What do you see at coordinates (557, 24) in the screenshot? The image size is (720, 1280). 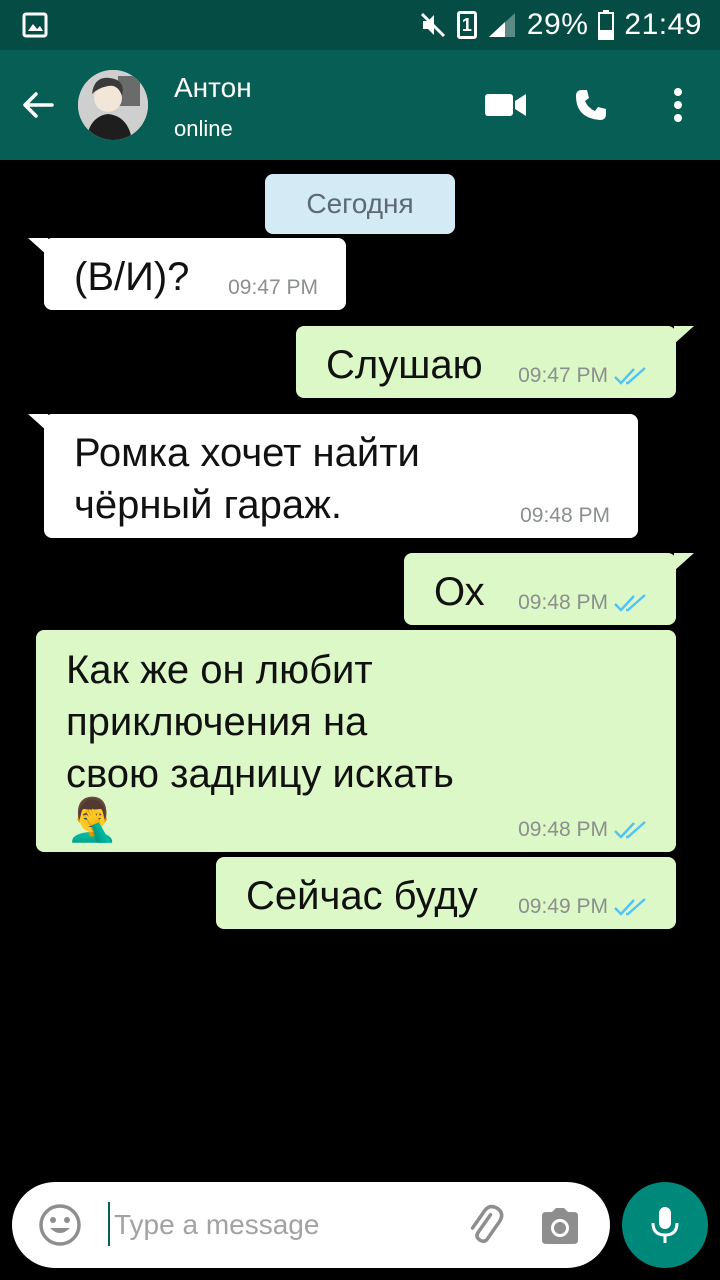 I see `battery-percent: 29%` at bounding box center [557, 24].